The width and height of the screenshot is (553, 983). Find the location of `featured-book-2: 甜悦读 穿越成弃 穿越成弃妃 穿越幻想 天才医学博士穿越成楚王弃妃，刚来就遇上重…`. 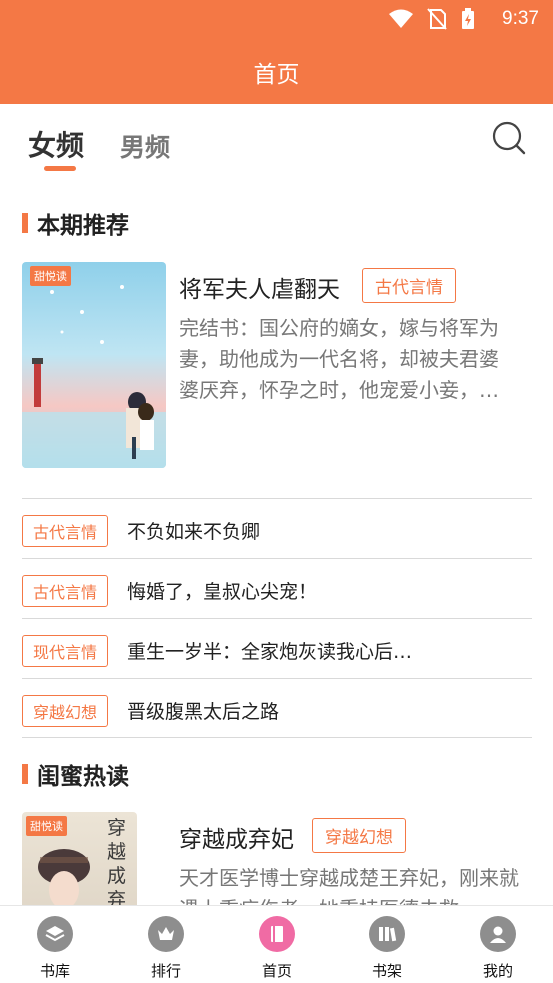

featured-book-2: 甜悦读 穿越成弃 穿越成弃妃 穿越幻想 天才医学博士穿越成楚王弃妃，刚来就遇上重… is located at coordinates (277, 858).